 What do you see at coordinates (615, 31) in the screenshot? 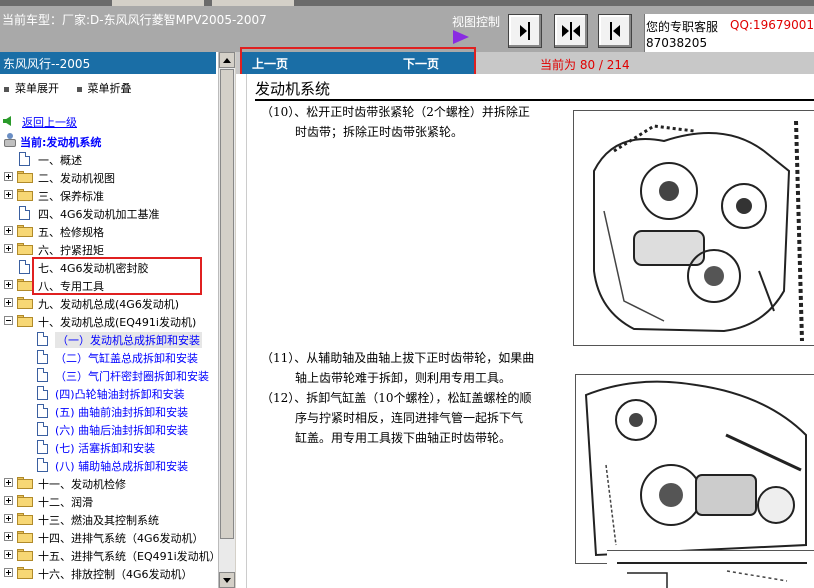
I see `hide-left-panel-button` at bounding box center [615, 31].